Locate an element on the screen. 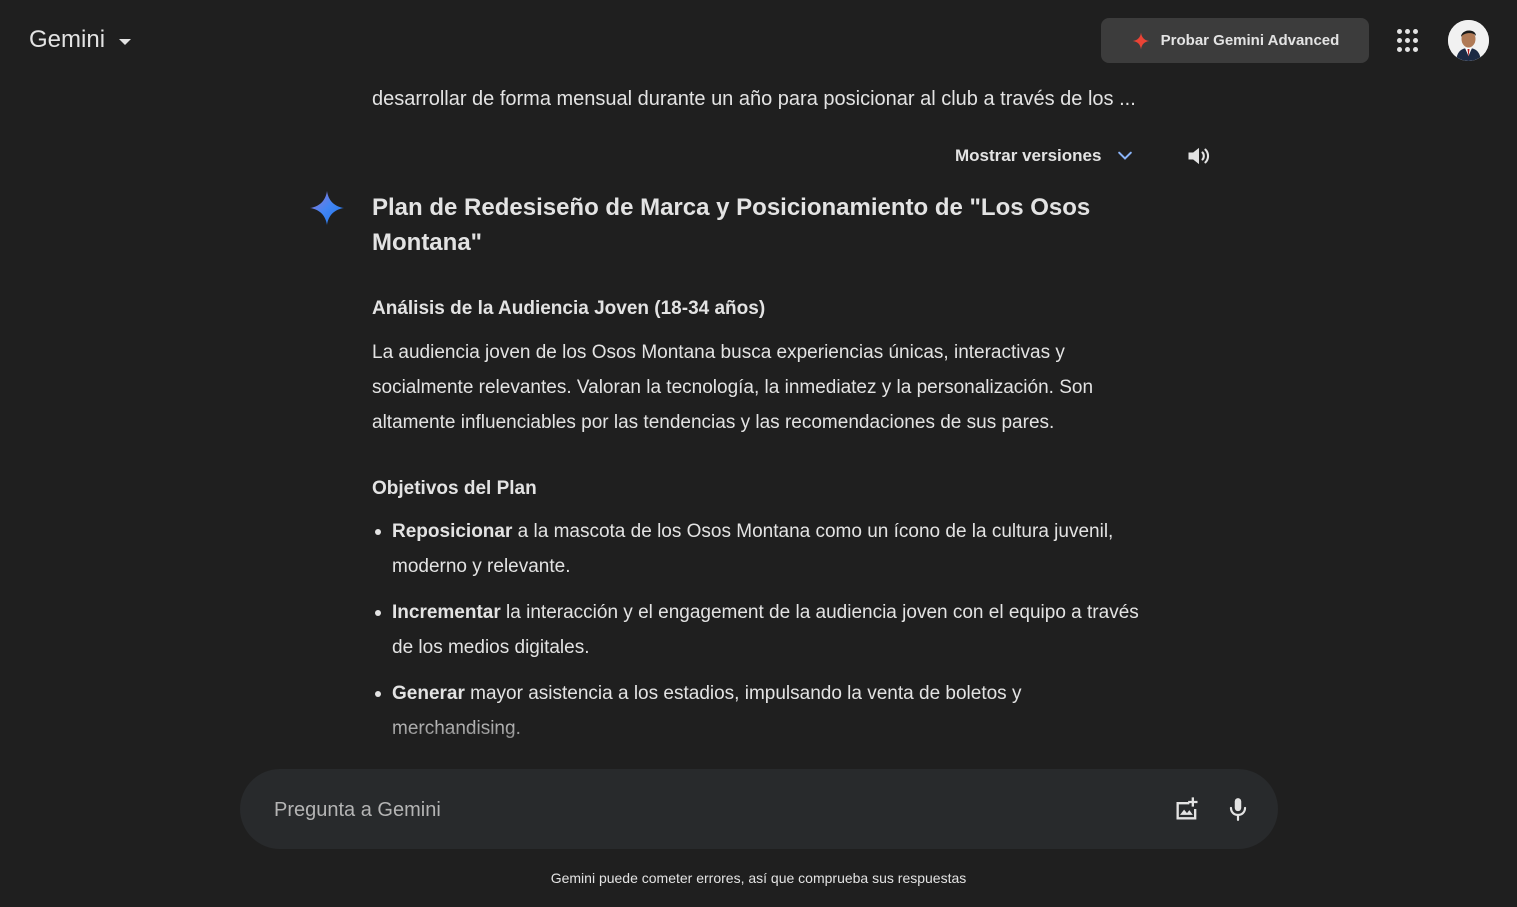  try-advanced-label: Probar Gemini Advanced is located at coordinates (1250, 40).